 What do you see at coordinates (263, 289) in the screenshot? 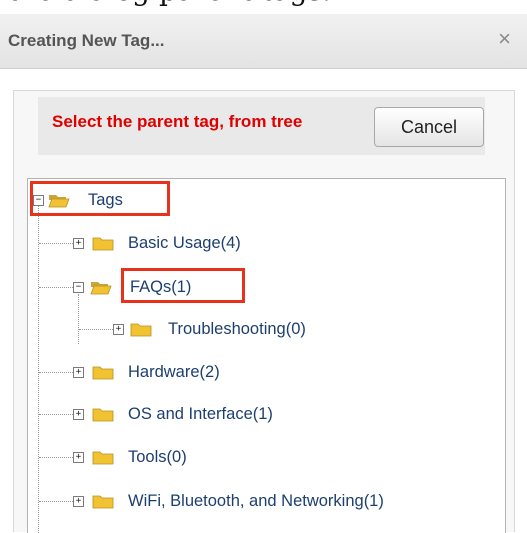
I see `tree-node-faqs: − FAQs(1)` at bounding box center [263, 289].